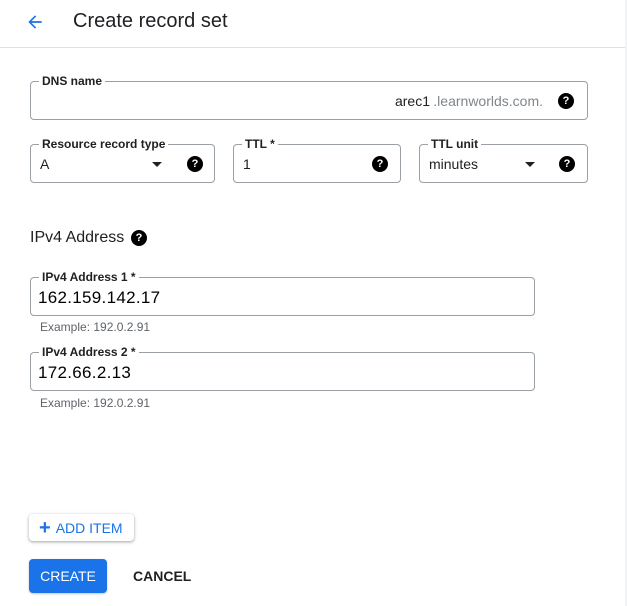 This screenshot has width=627, height=606. I want to click on arrow-left-icon, so click(35, 22).